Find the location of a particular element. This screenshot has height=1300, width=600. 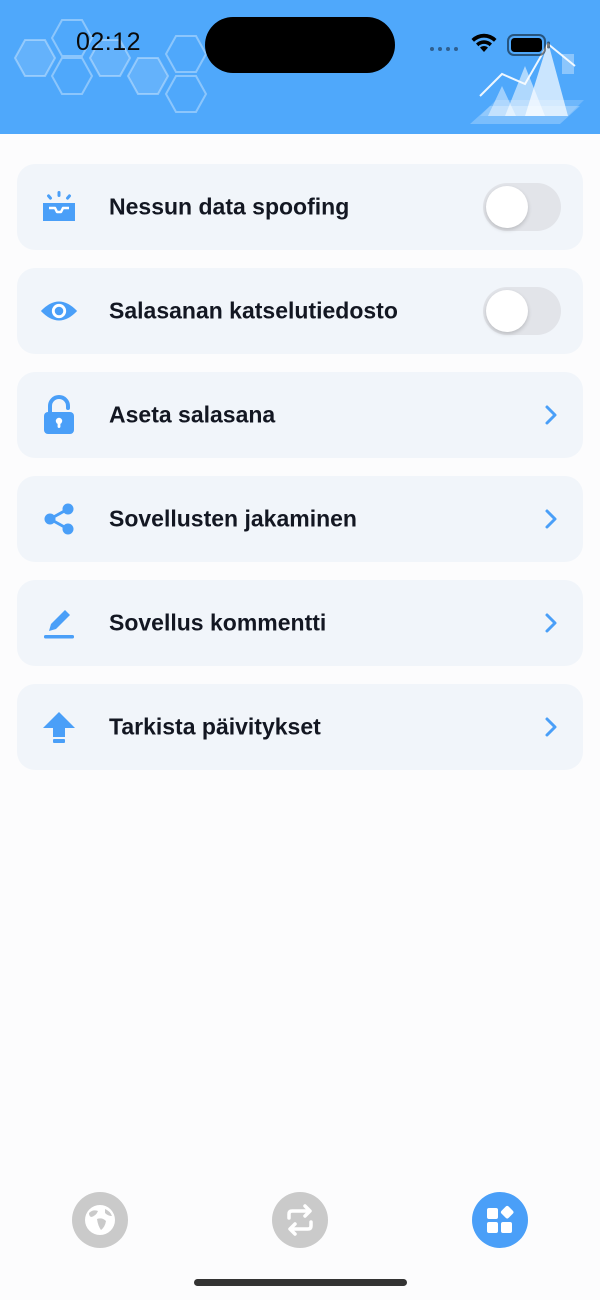

globe-icon is located at coordinates (100, 1220).